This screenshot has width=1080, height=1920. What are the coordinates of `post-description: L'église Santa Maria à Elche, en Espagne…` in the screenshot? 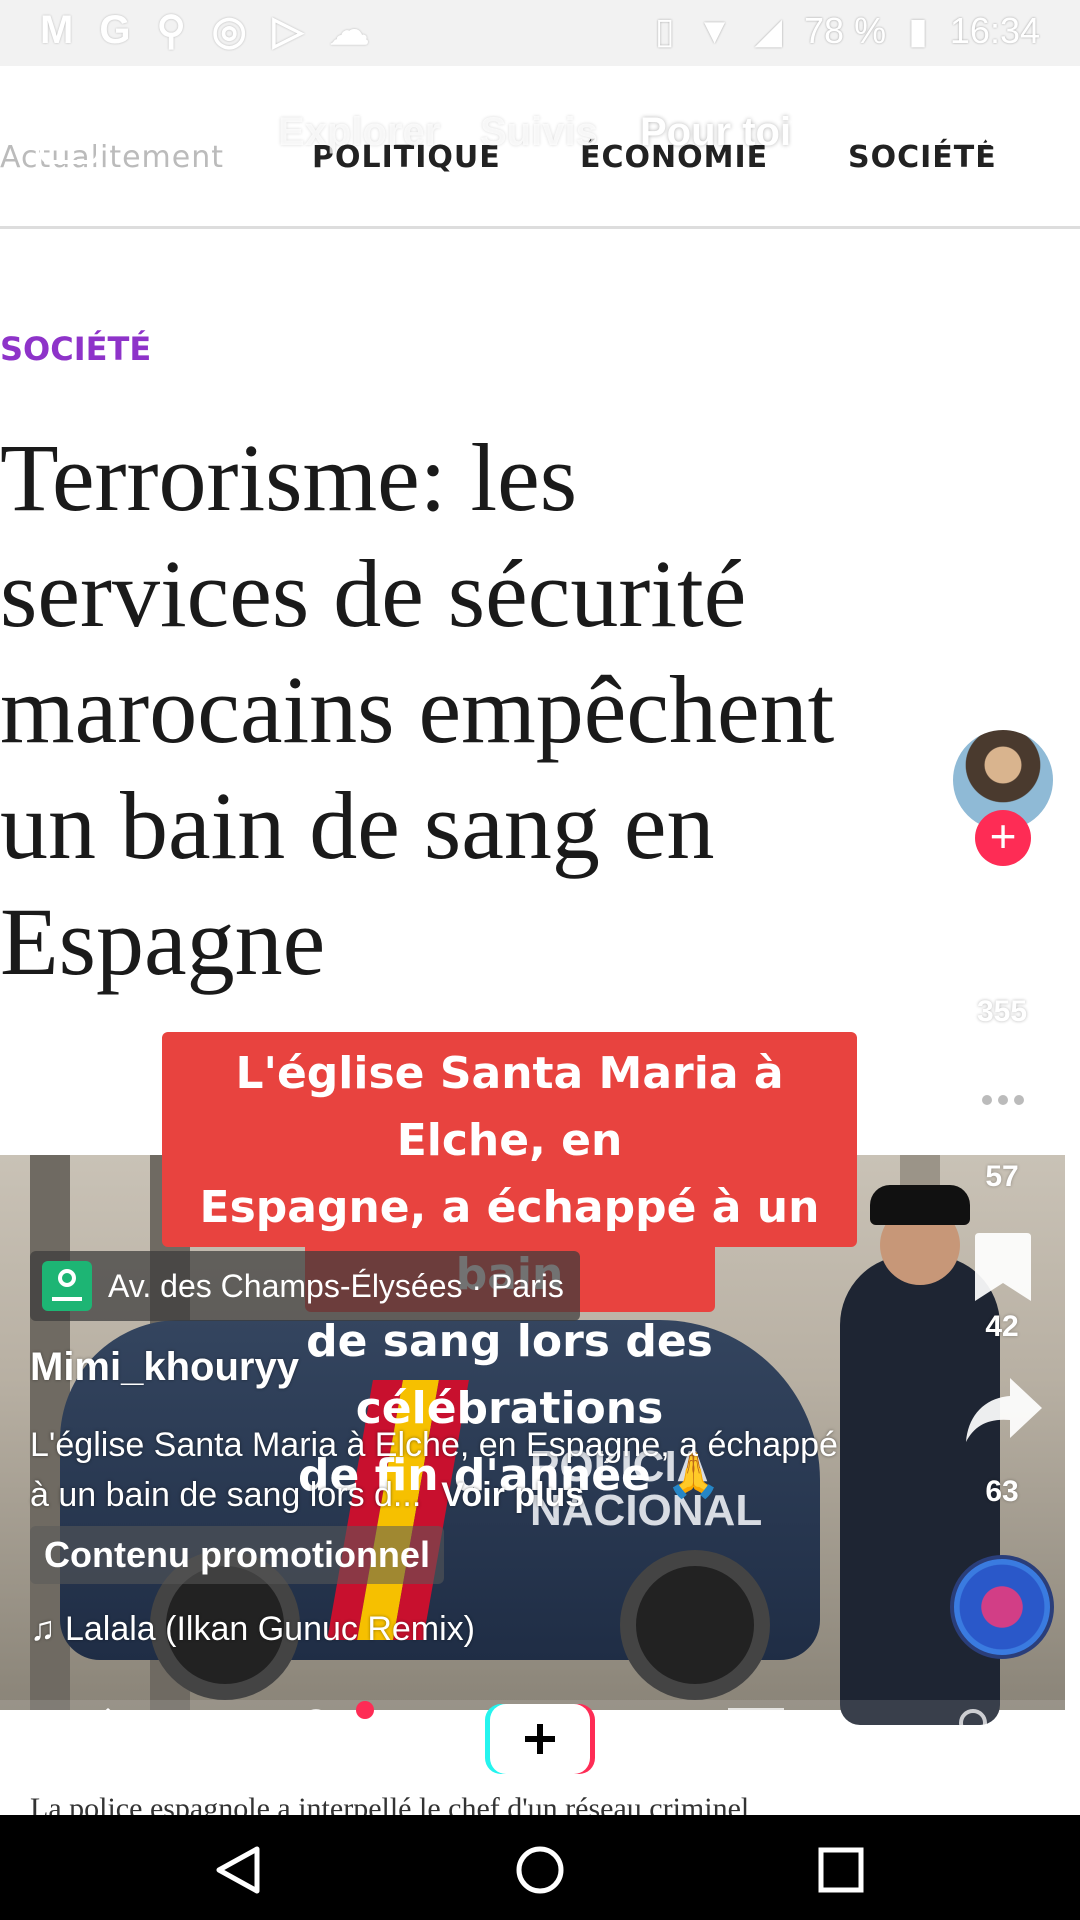 It's located at (440, 1470).